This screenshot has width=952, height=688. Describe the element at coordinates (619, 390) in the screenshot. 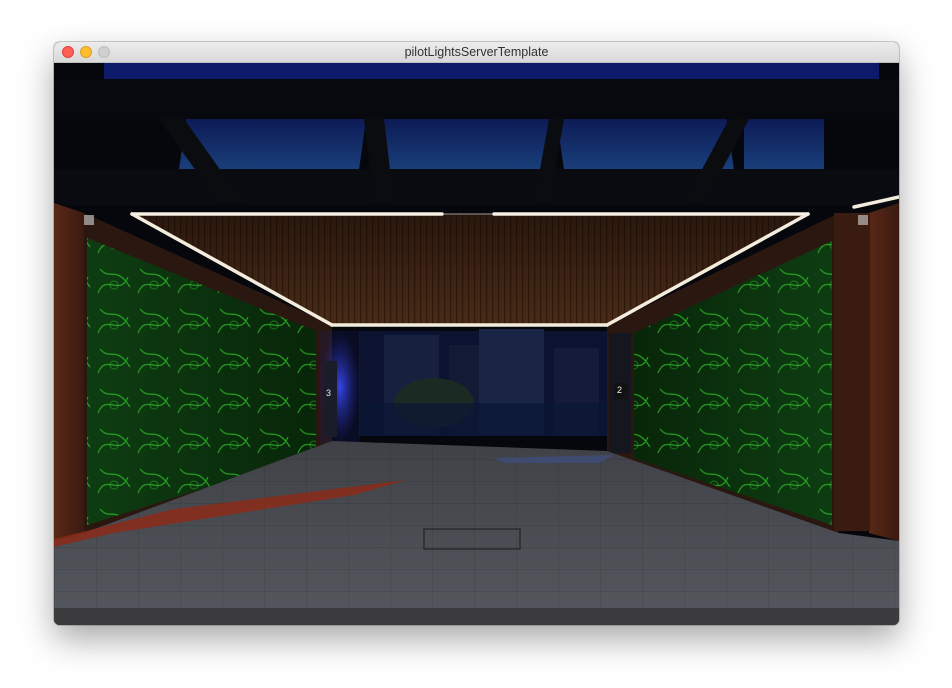

I see `door-number-2: 2` at that location.